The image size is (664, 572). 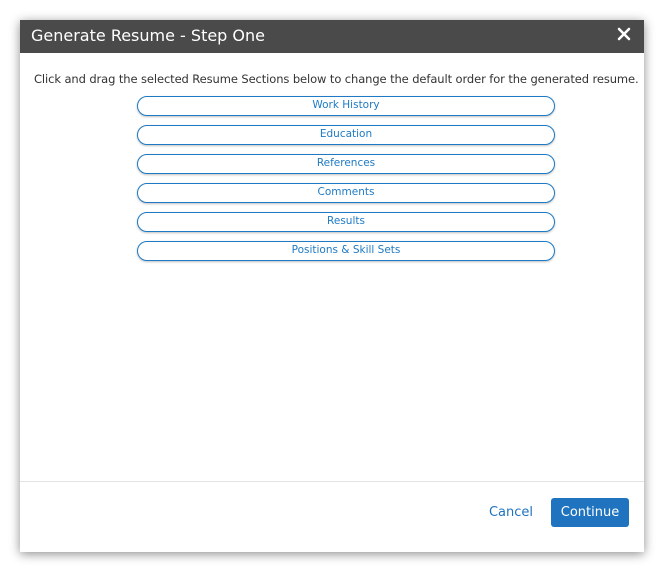 What do you see at coordinates (148, 35) in the screenshot?
I see `dialog-title: Generate Resume - Step One` at bounding box center [148, 35].